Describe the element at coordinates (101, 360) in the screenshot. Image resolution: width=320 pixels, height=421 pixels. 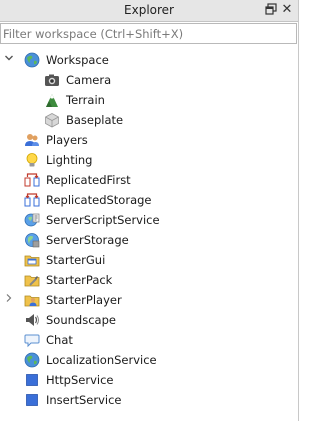
I see `tree-item-label: LocalizationService` at that location.